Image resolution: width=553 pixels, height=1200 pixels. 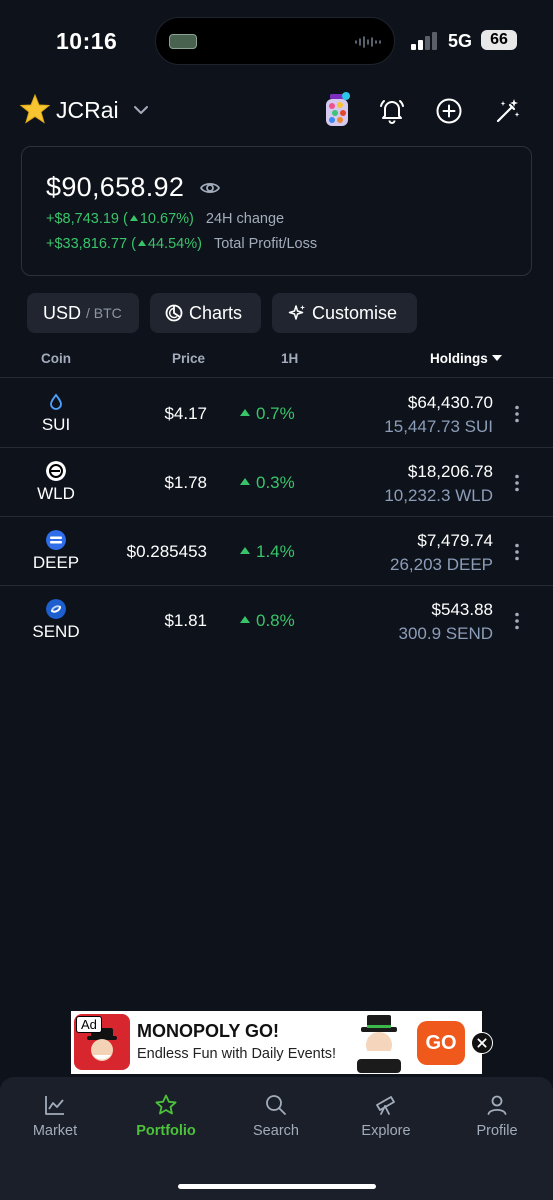 I want to click on coin-symbol: WLD, so click(x=56, y=493).